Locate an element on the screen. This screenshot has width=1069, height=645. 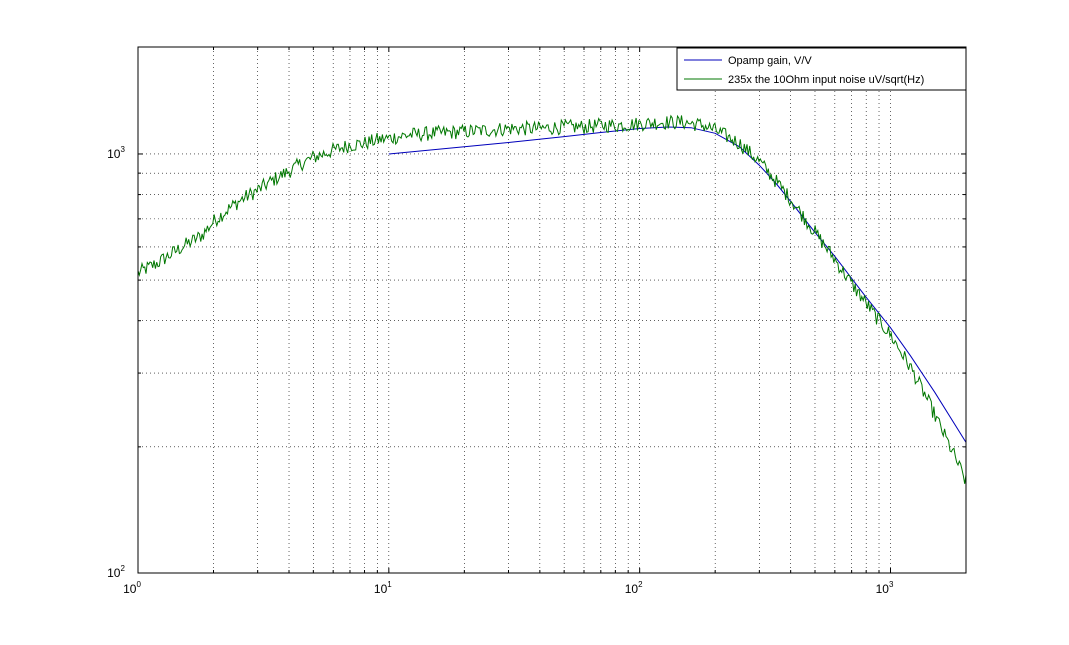
legend-label-opamp-gain: Opamp gain, V/V is located at coordinates (770, 61).